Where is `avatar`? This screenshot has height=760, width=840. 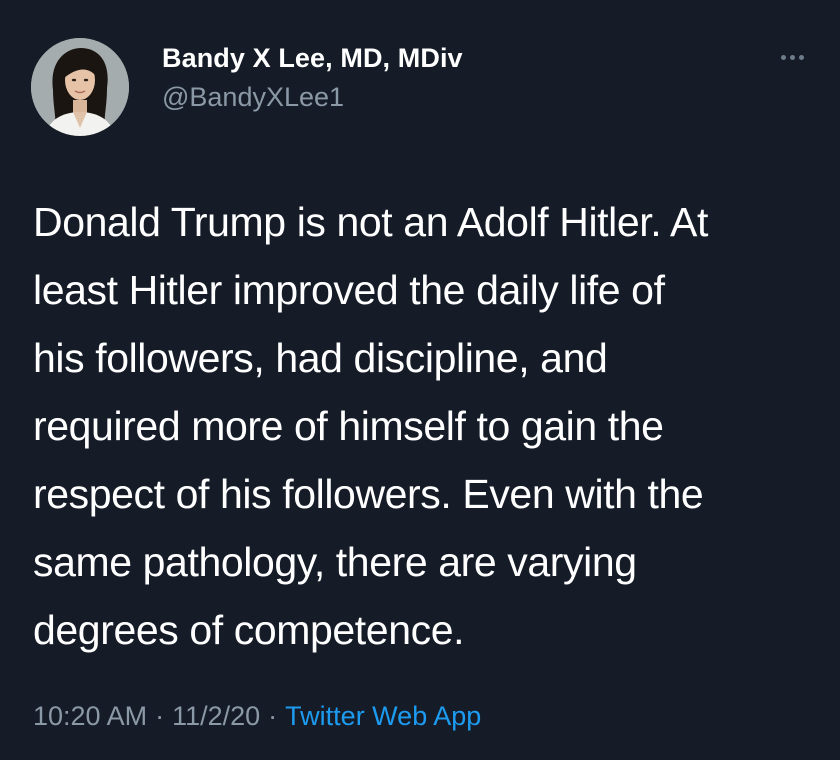 avatar is located at coordinates (80, 87).